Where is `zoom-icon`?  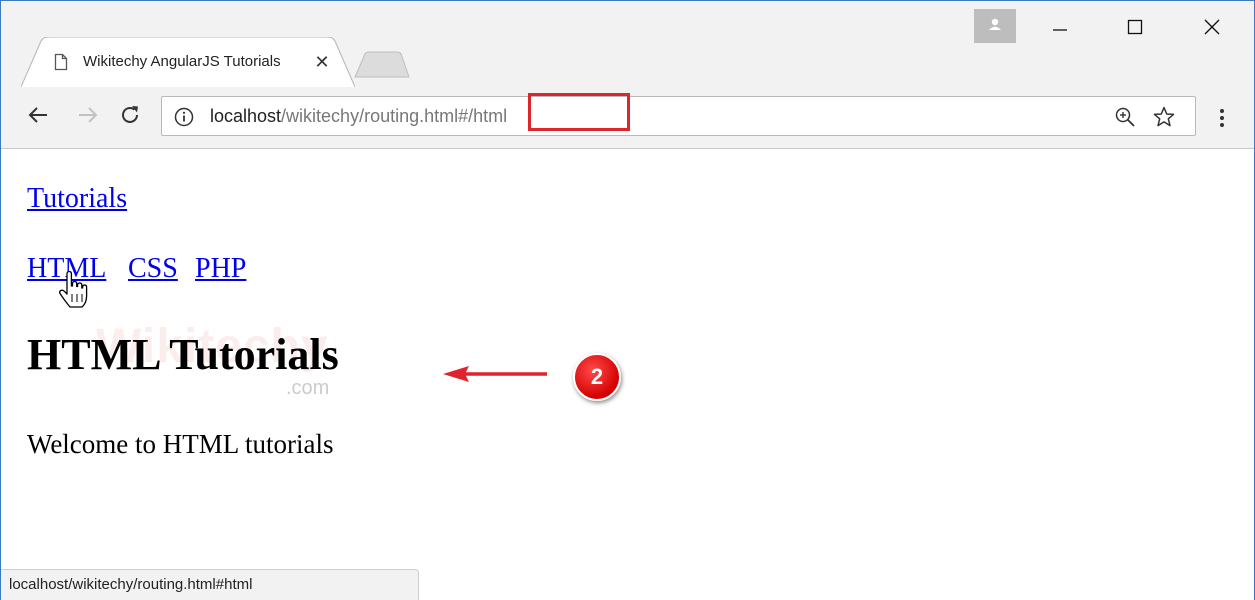
zoom-icon is located at coordinates (1125, 119).